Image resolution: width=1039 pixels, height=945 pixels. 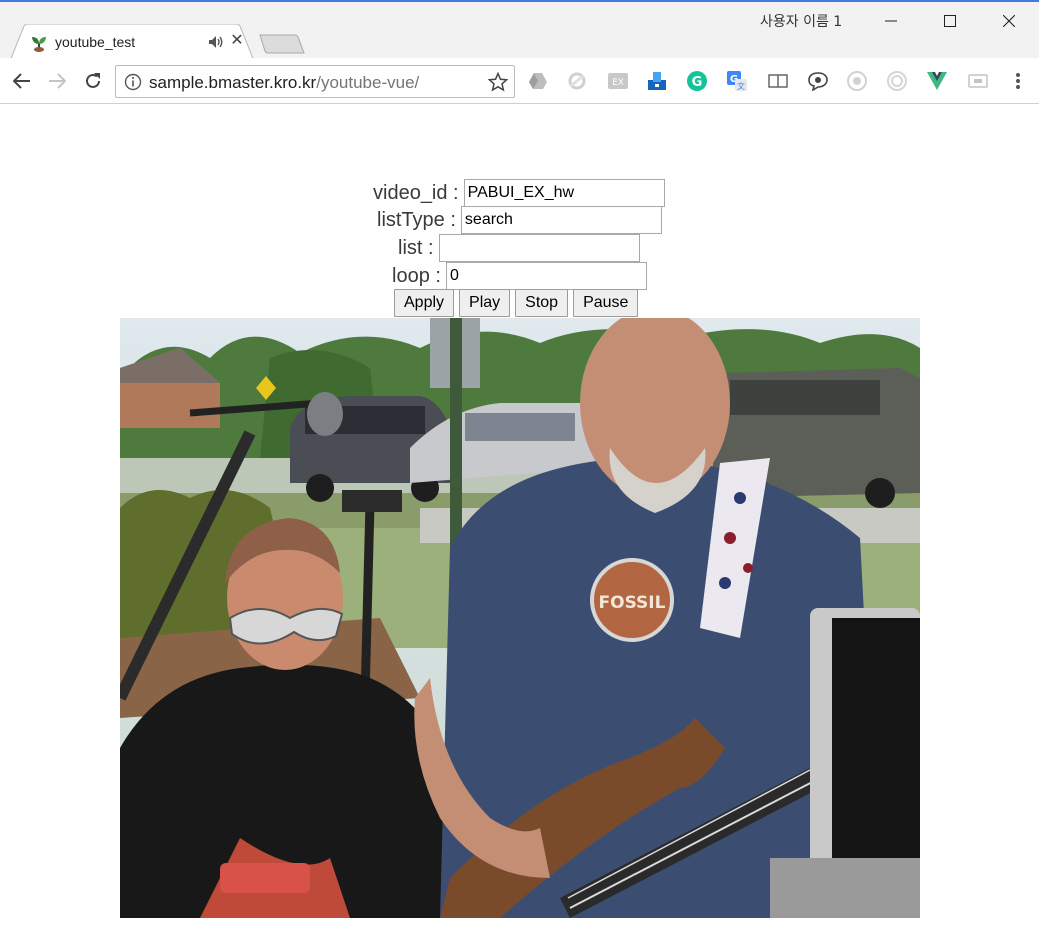 I want to click on control-buttons: Apply Play Stop Pause, so click(x=516, y=303).